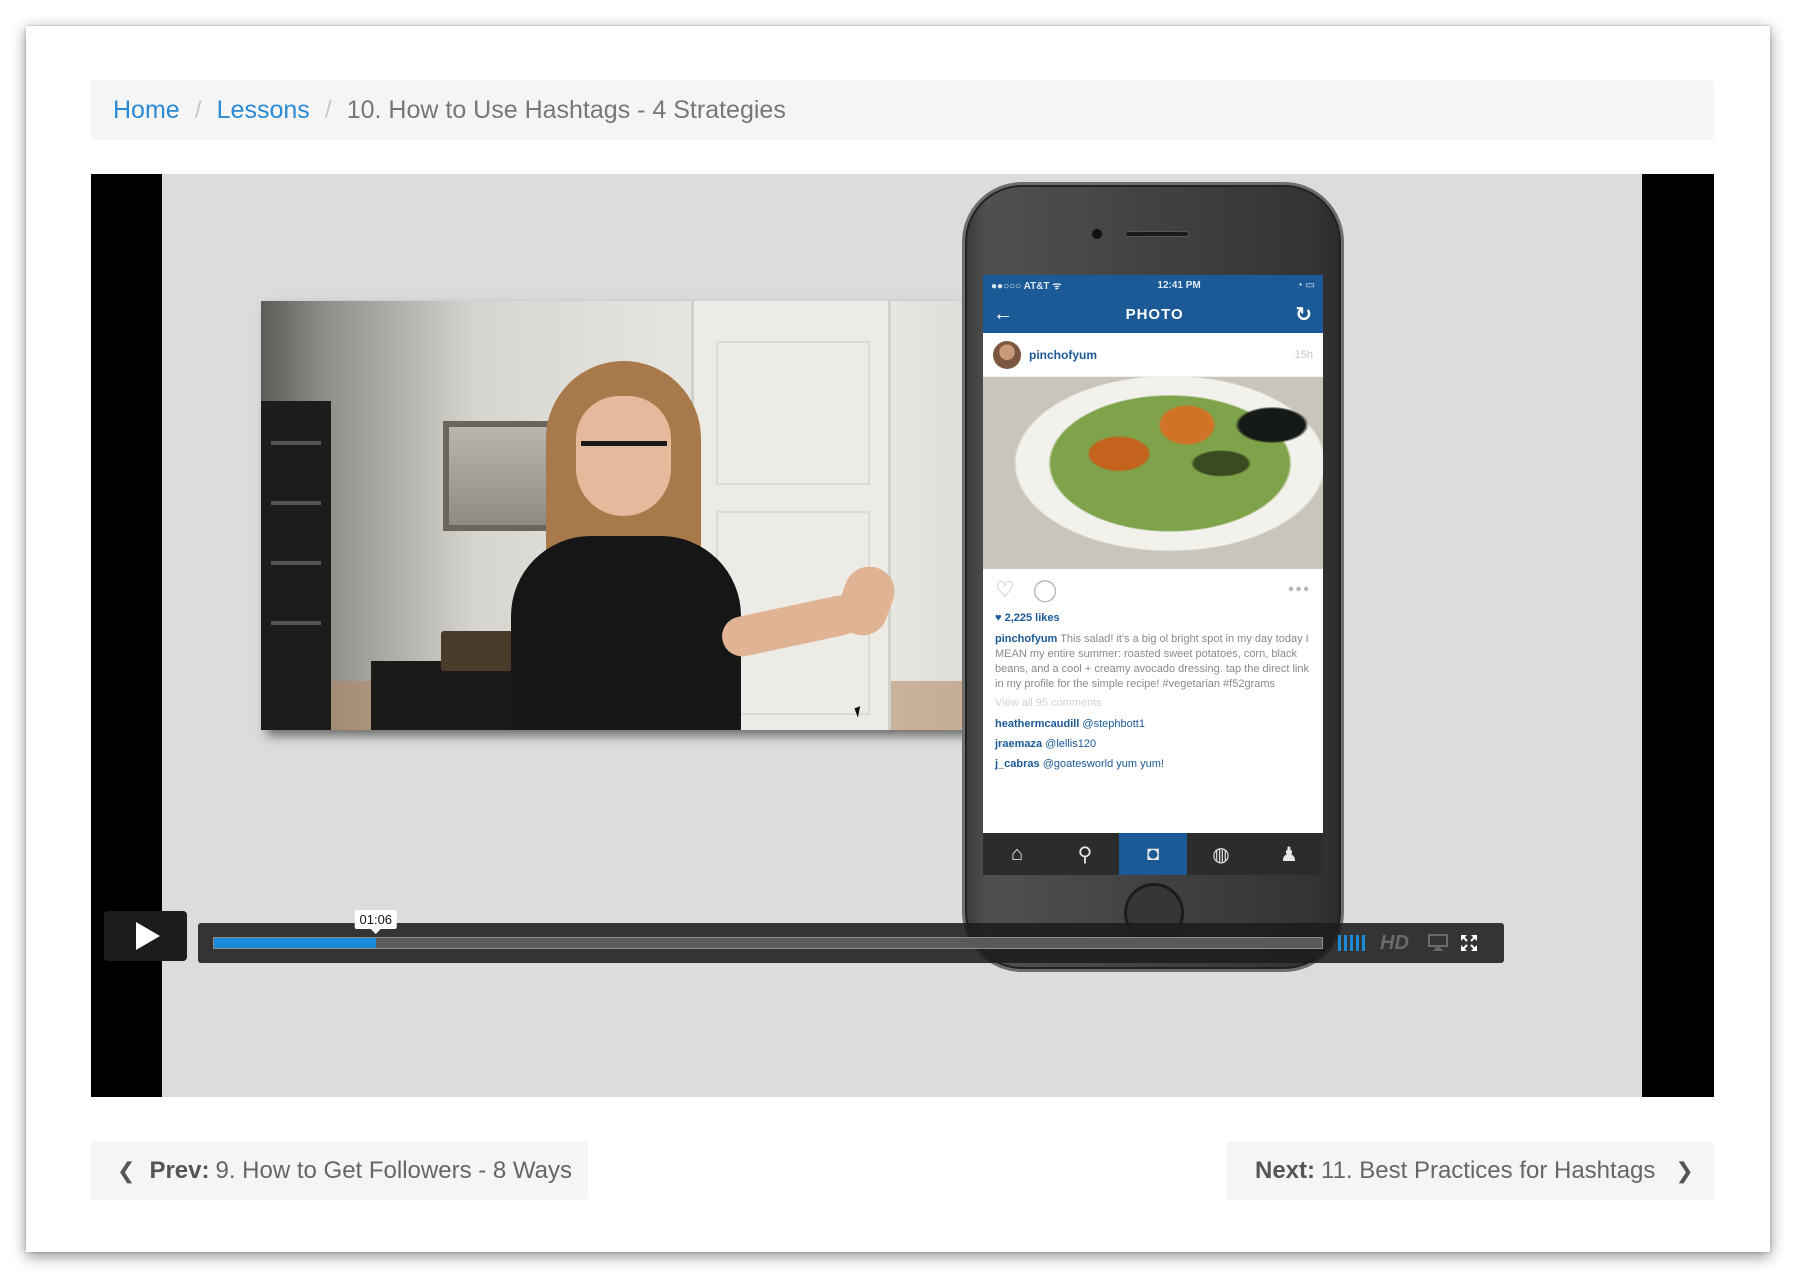 This screenshot has height=1288, width=1796. What do you see at coordinates (1488, 1170) in the screenshot?
I see `next-title: 11. Best Practices for Hashtags` at bounding box center [1488, 1170].